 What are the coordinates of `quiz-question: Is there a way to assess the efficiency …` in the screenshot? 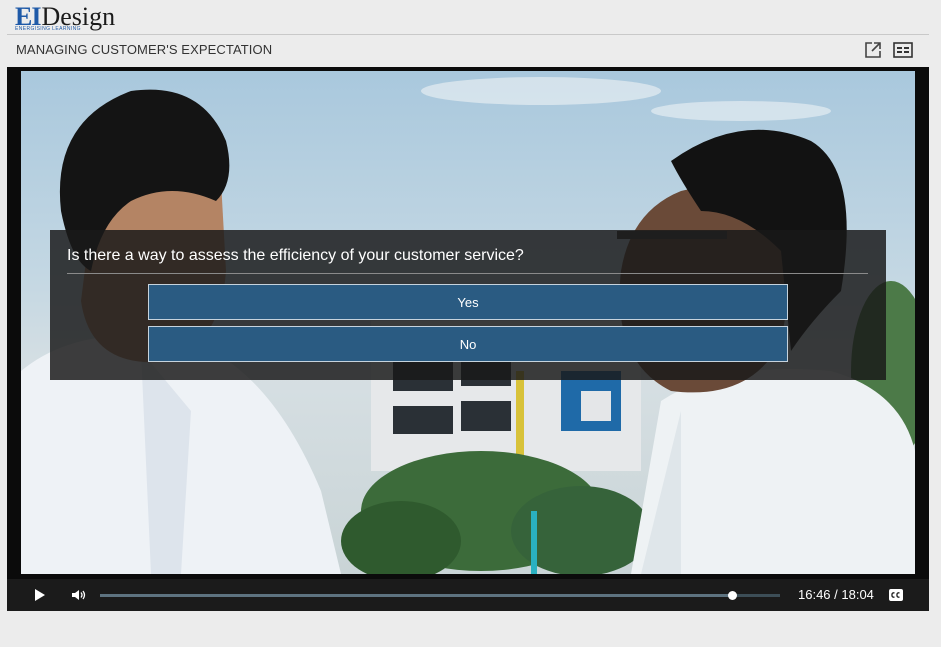 It's located at (295, 255).